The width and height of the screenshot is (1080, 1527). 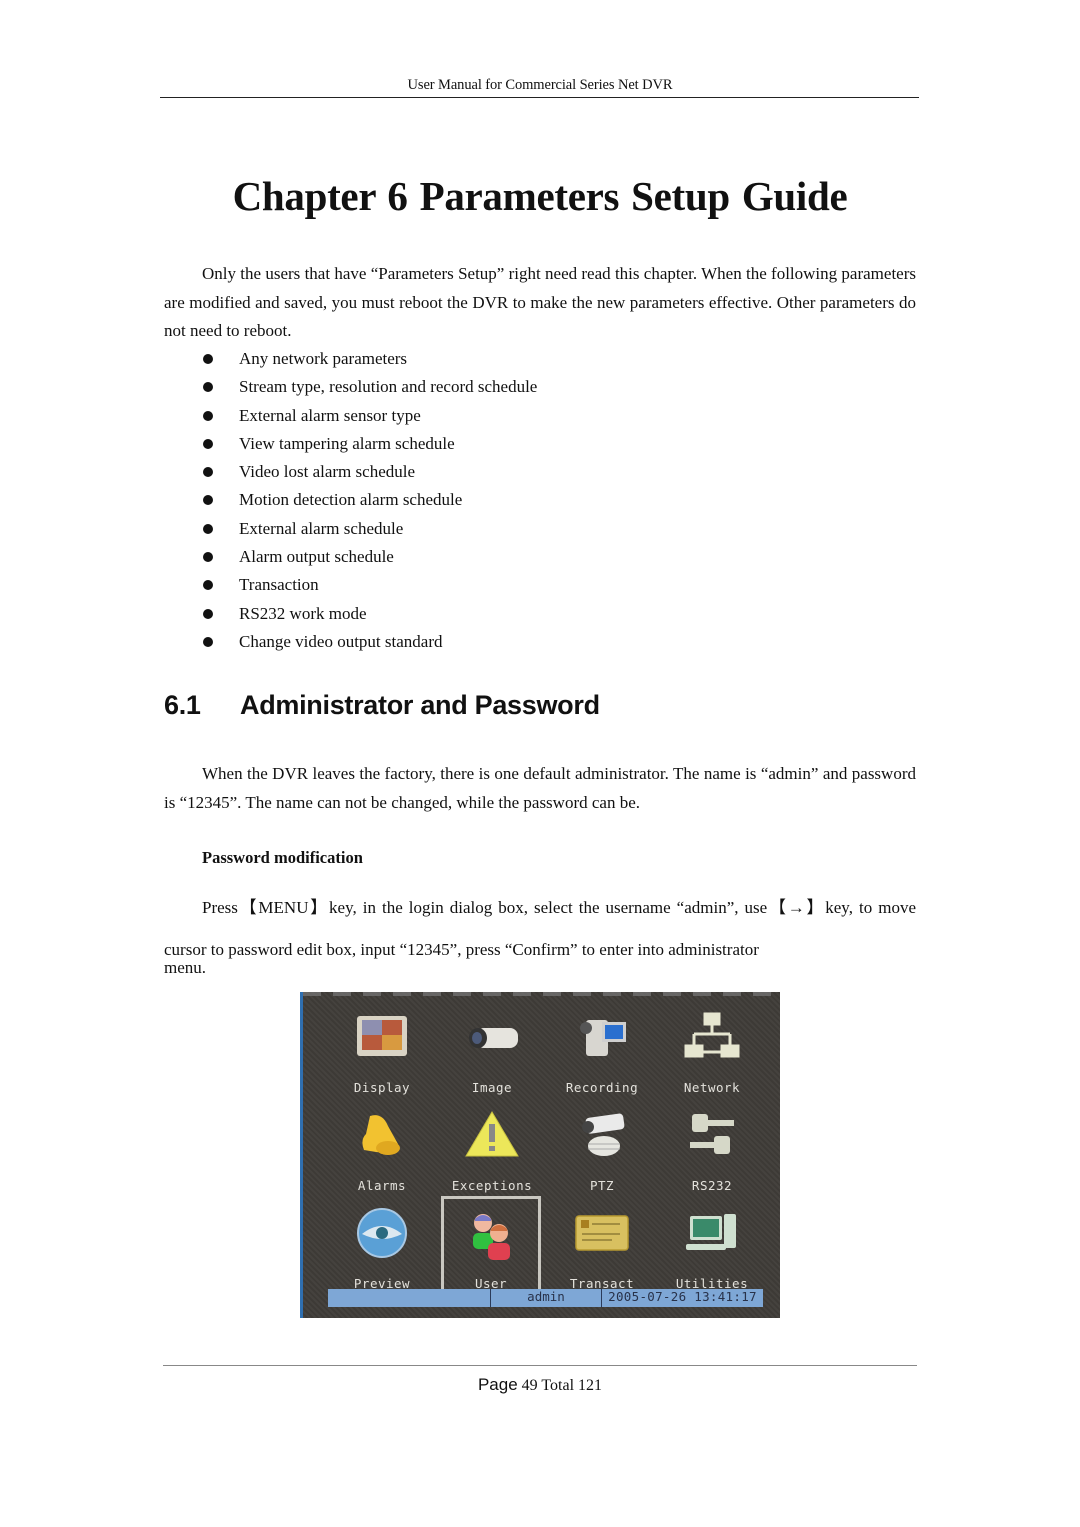 I want to click on menu-item-exceptions: Exceptions, so click(x=492, y=1147).